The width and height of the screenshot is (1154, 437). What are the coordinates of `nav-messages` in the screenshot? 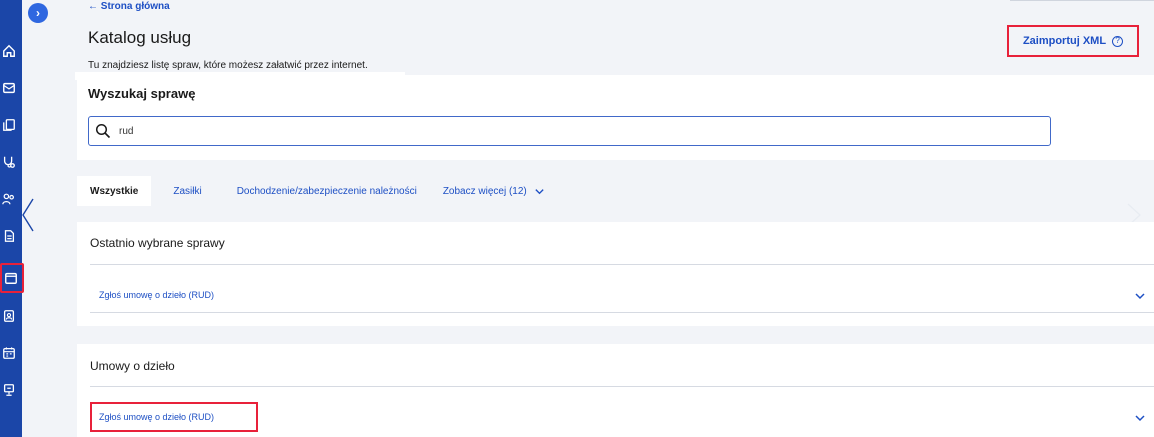 It's located at (11, 88).